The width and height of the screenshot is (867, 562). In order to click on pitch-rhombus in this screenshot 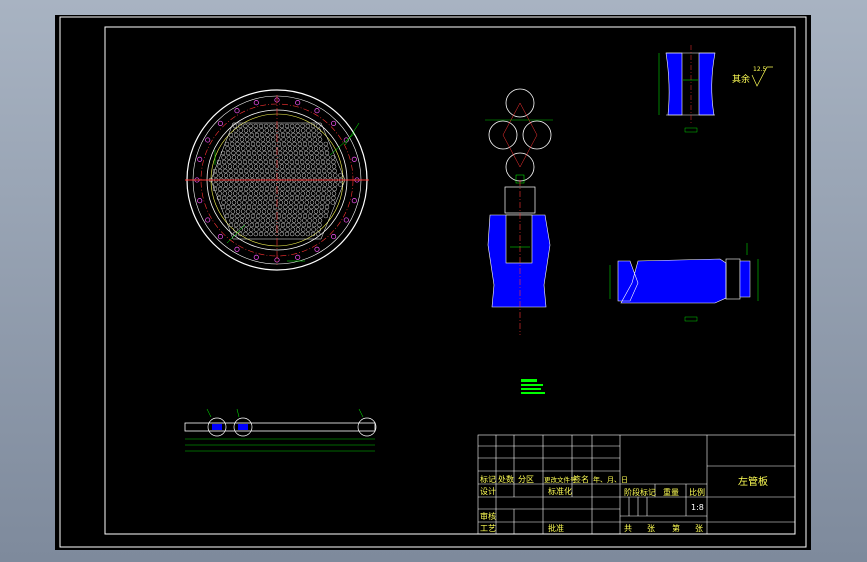, I will do `click(520, 135)`.